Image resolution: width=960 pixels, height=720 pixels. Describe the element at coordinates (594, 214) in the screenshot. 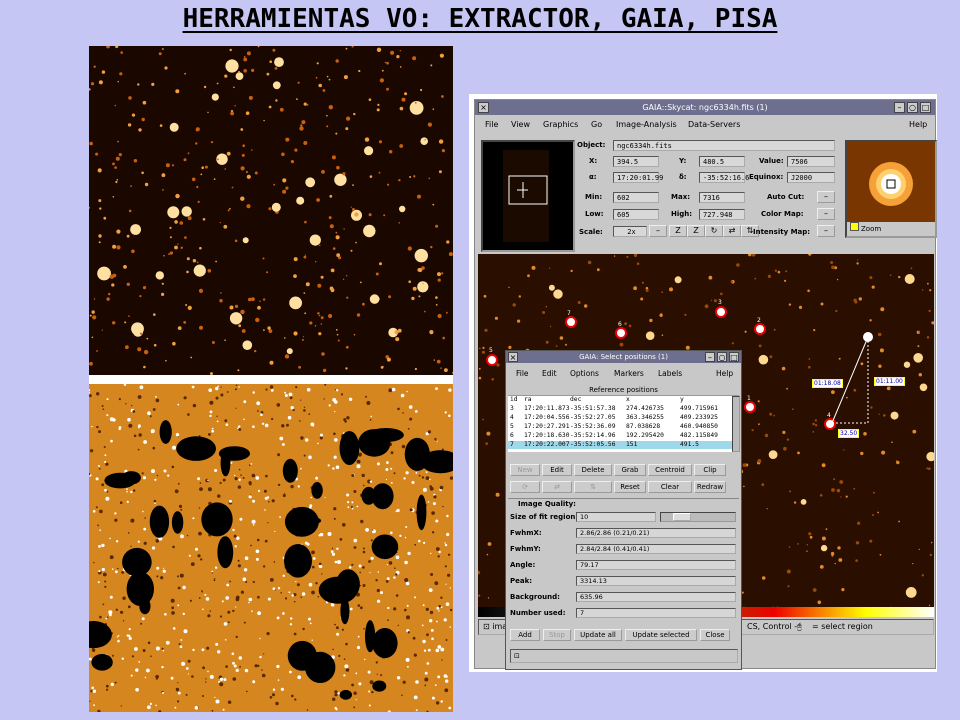

I see `low-label: Low:` at that location.